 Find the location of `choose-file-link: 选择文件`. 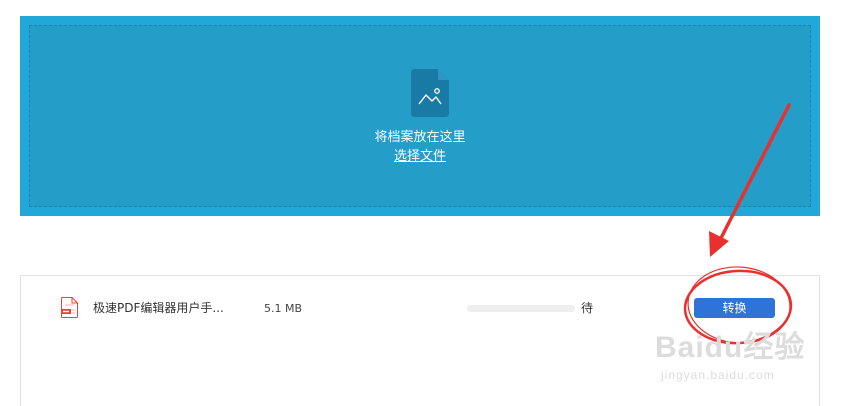

choose-file-link: 选择文件 is located at coordinates (420, 156).